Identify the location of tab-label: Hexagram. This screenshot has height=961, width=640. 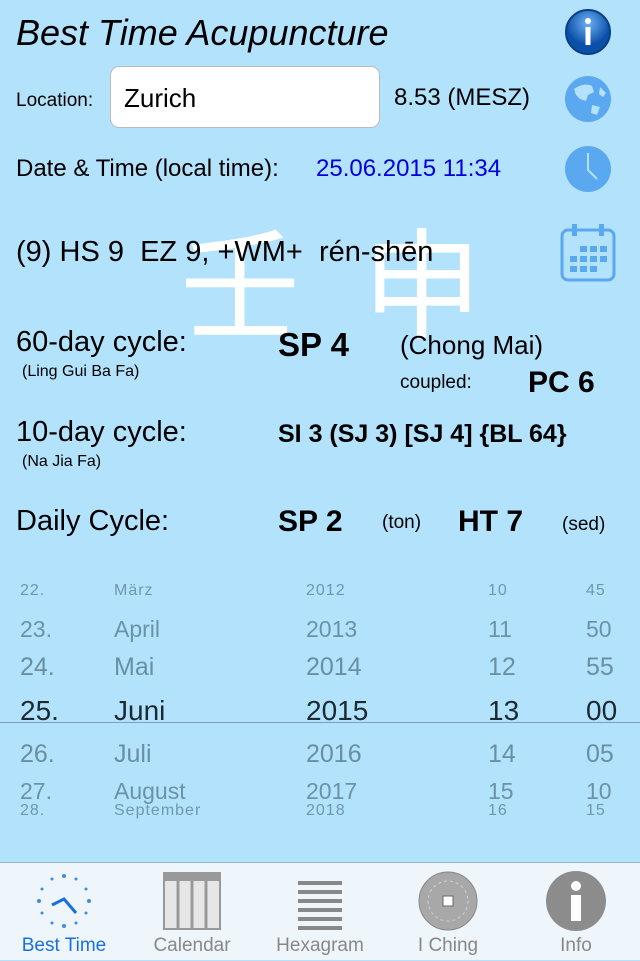
(320, 945).